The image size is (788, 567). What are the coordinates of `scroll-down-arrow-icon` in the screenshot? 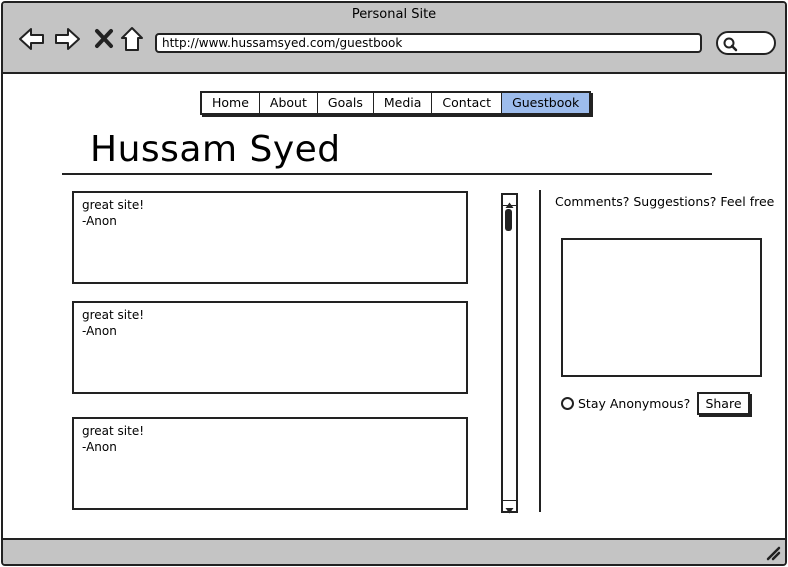 It's located at (509, 511).